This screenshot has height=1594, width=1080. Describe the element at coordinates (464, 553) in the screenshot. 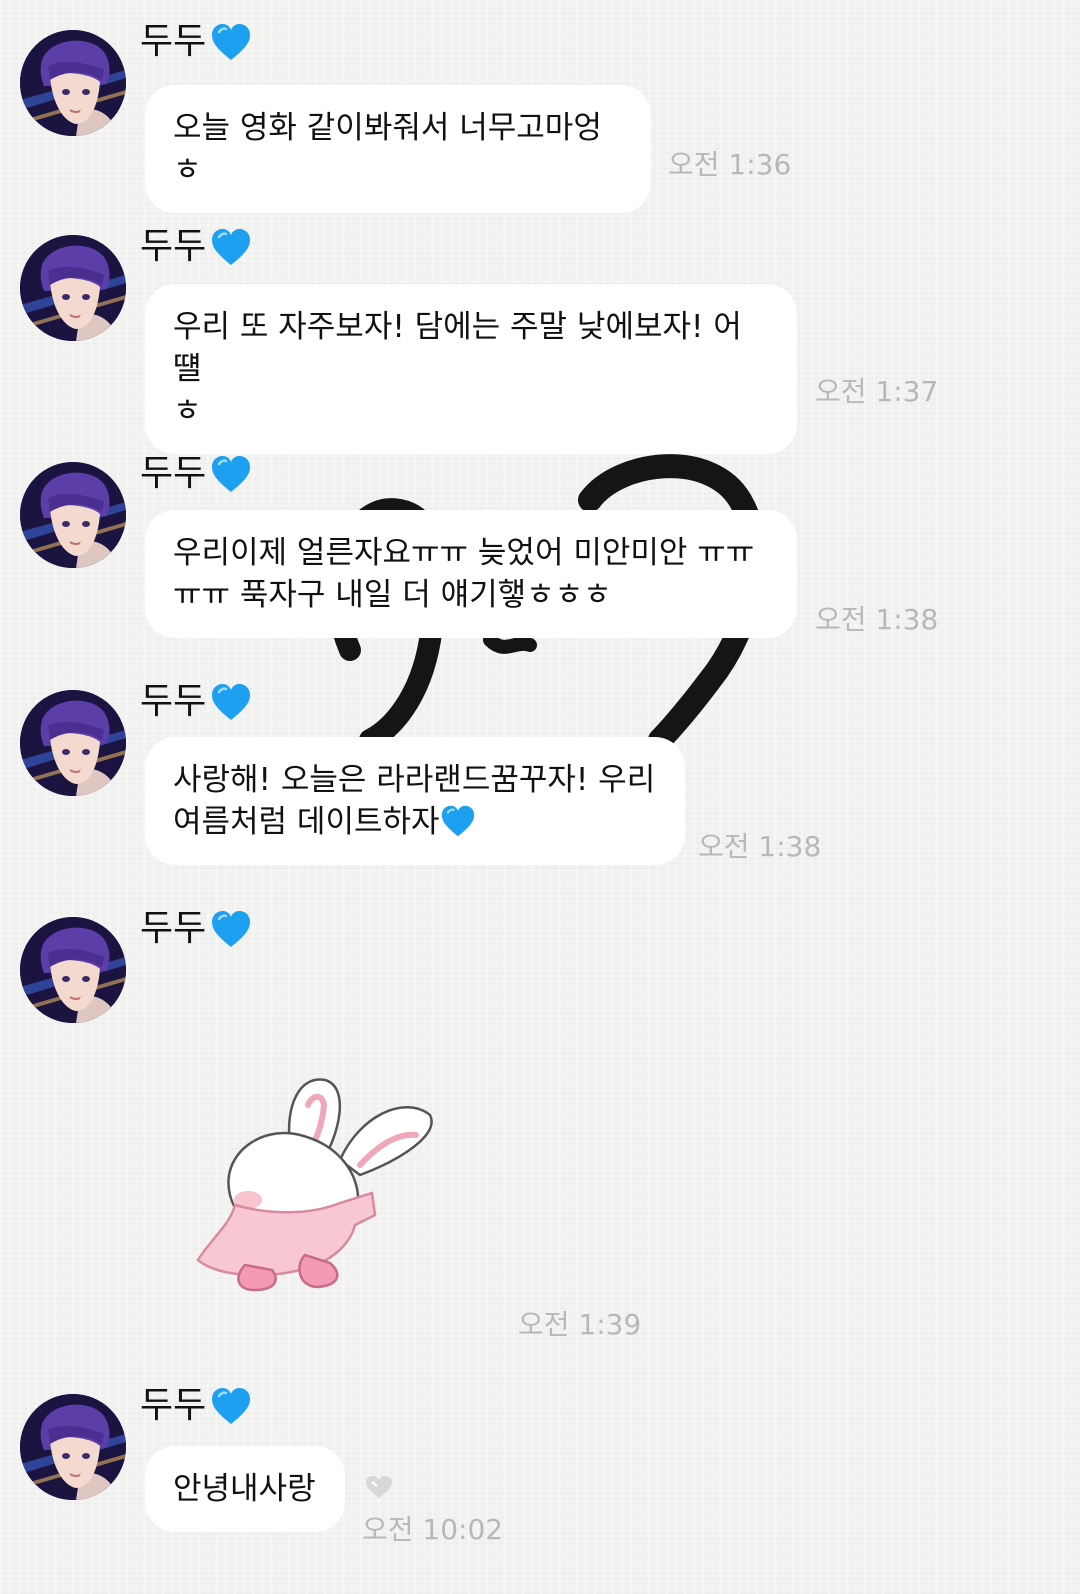

I see `message-text-line: 우리이제 얼른자요ㅠㅠ 늦었어 미안미안 ㅠㅠ` at that location.